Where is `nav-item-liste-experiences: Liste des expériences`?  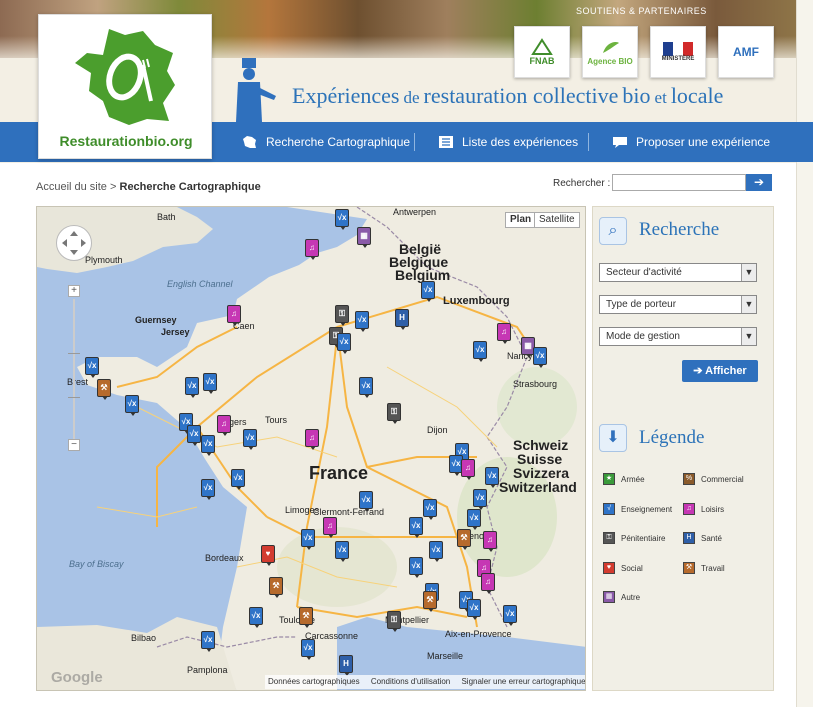 nav-item-liste-experiences: Liste des expériences is located at coordinates (508, 142).